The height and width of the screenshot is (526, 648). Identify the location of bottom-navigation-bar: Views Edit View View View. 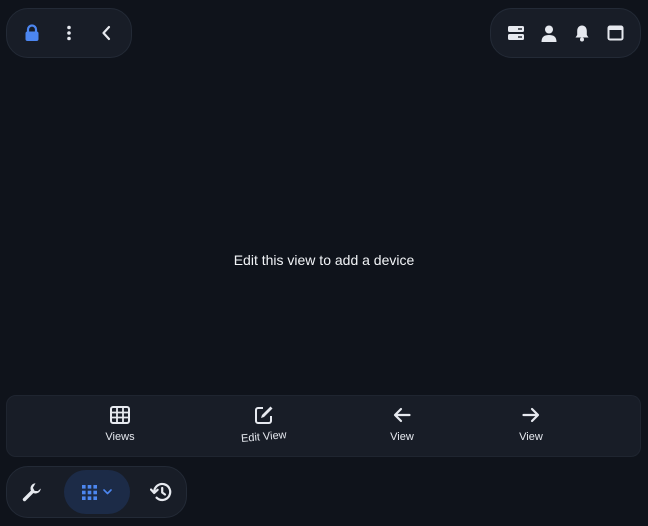
(323, 426).